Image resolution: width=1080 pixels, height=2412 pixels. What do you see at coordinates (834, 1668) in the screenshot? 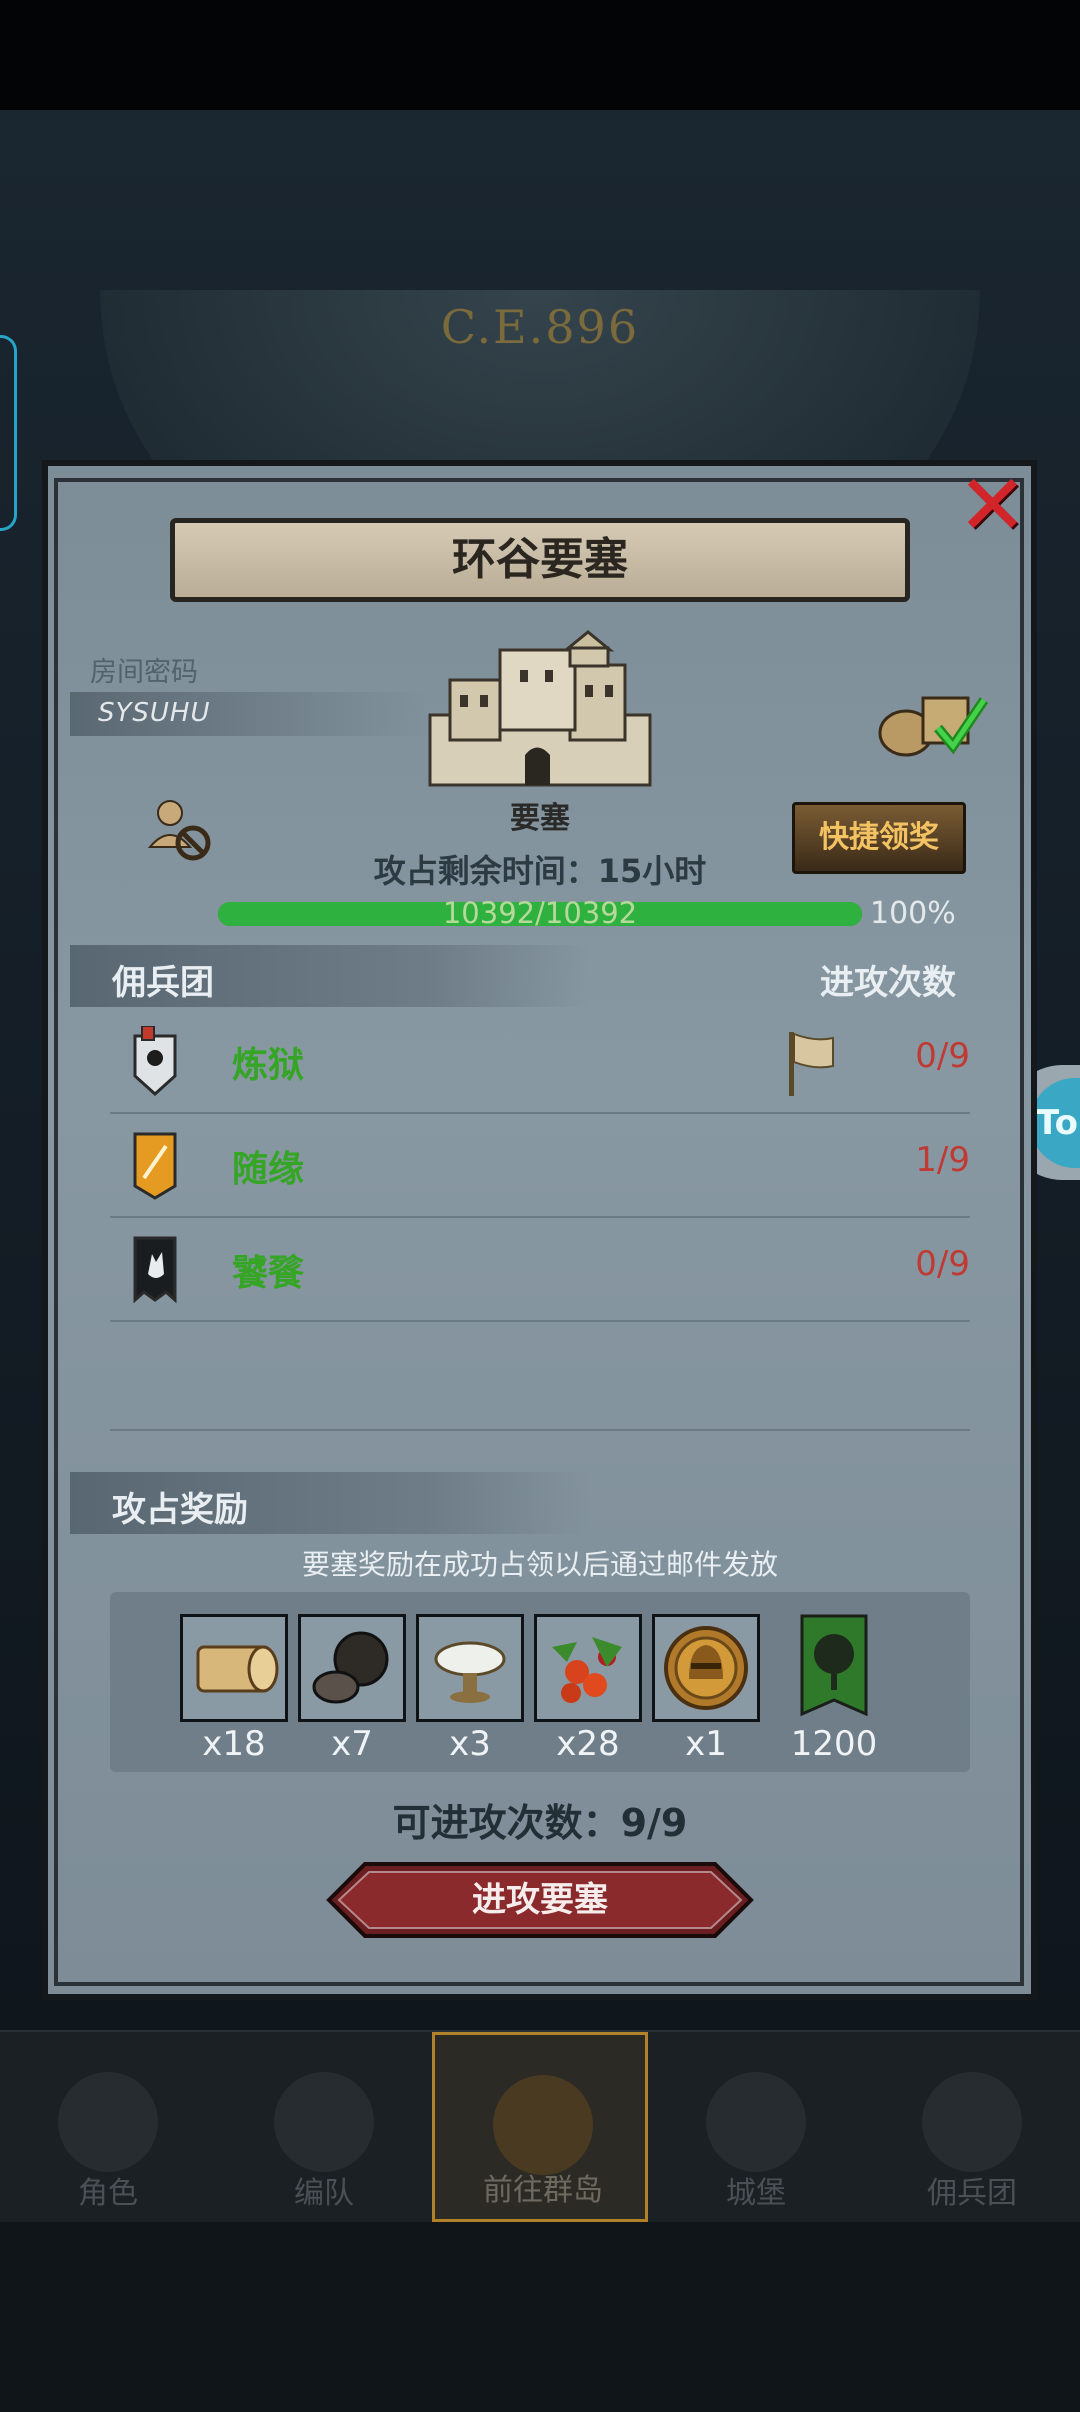
I see `green-tree-banner-icon` at bounding box center [834, 1668].